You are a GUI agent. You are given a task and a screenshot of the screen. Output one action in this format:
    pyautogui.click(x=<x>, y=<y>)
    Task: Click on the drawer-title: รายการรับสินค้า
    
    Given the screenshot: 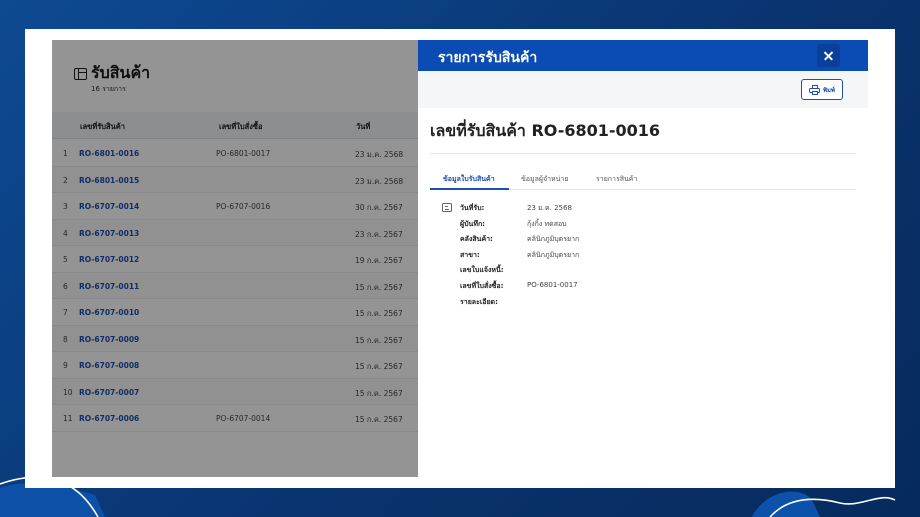 What is the action you would take?
    pyautogui.click(x=488, y=58)
    